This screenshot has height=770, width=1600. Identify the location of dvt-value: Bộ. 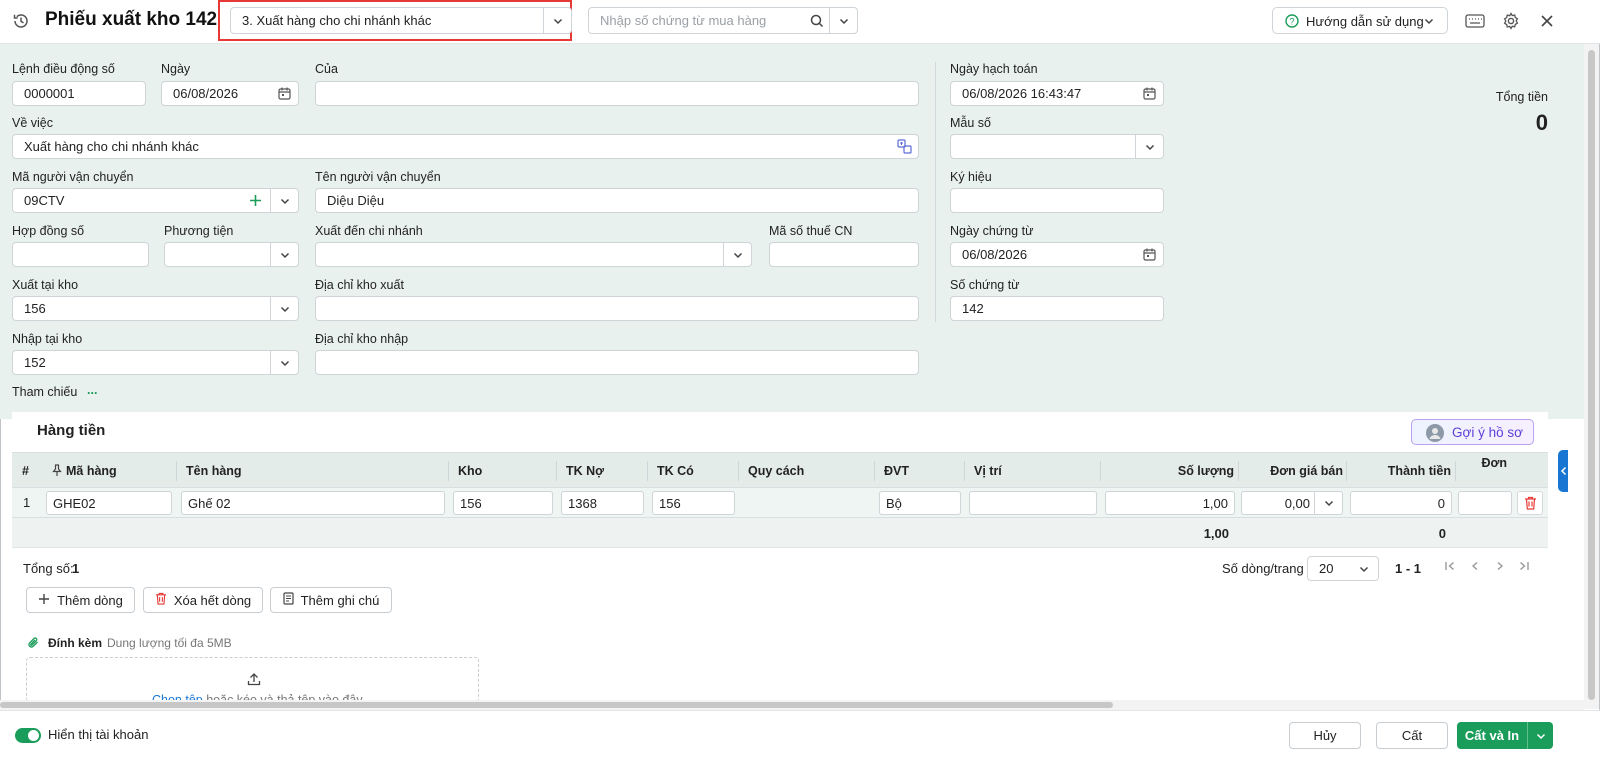
(894, 503).